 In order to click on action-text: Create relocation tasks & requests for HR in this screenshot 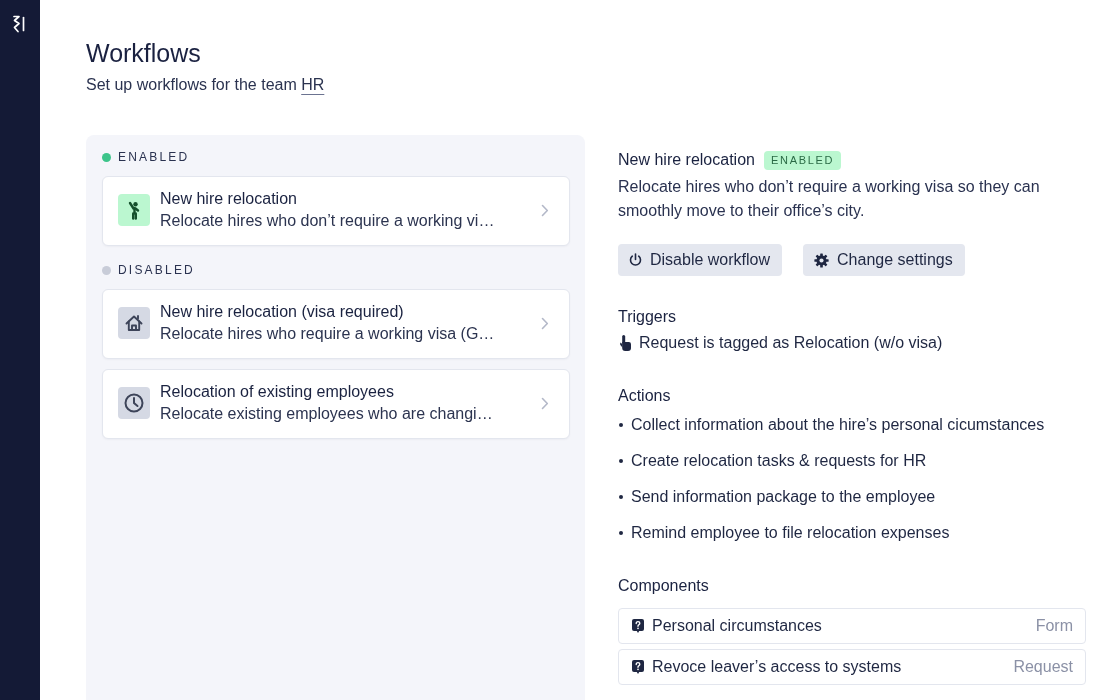, I will do `click(779, 461)`.